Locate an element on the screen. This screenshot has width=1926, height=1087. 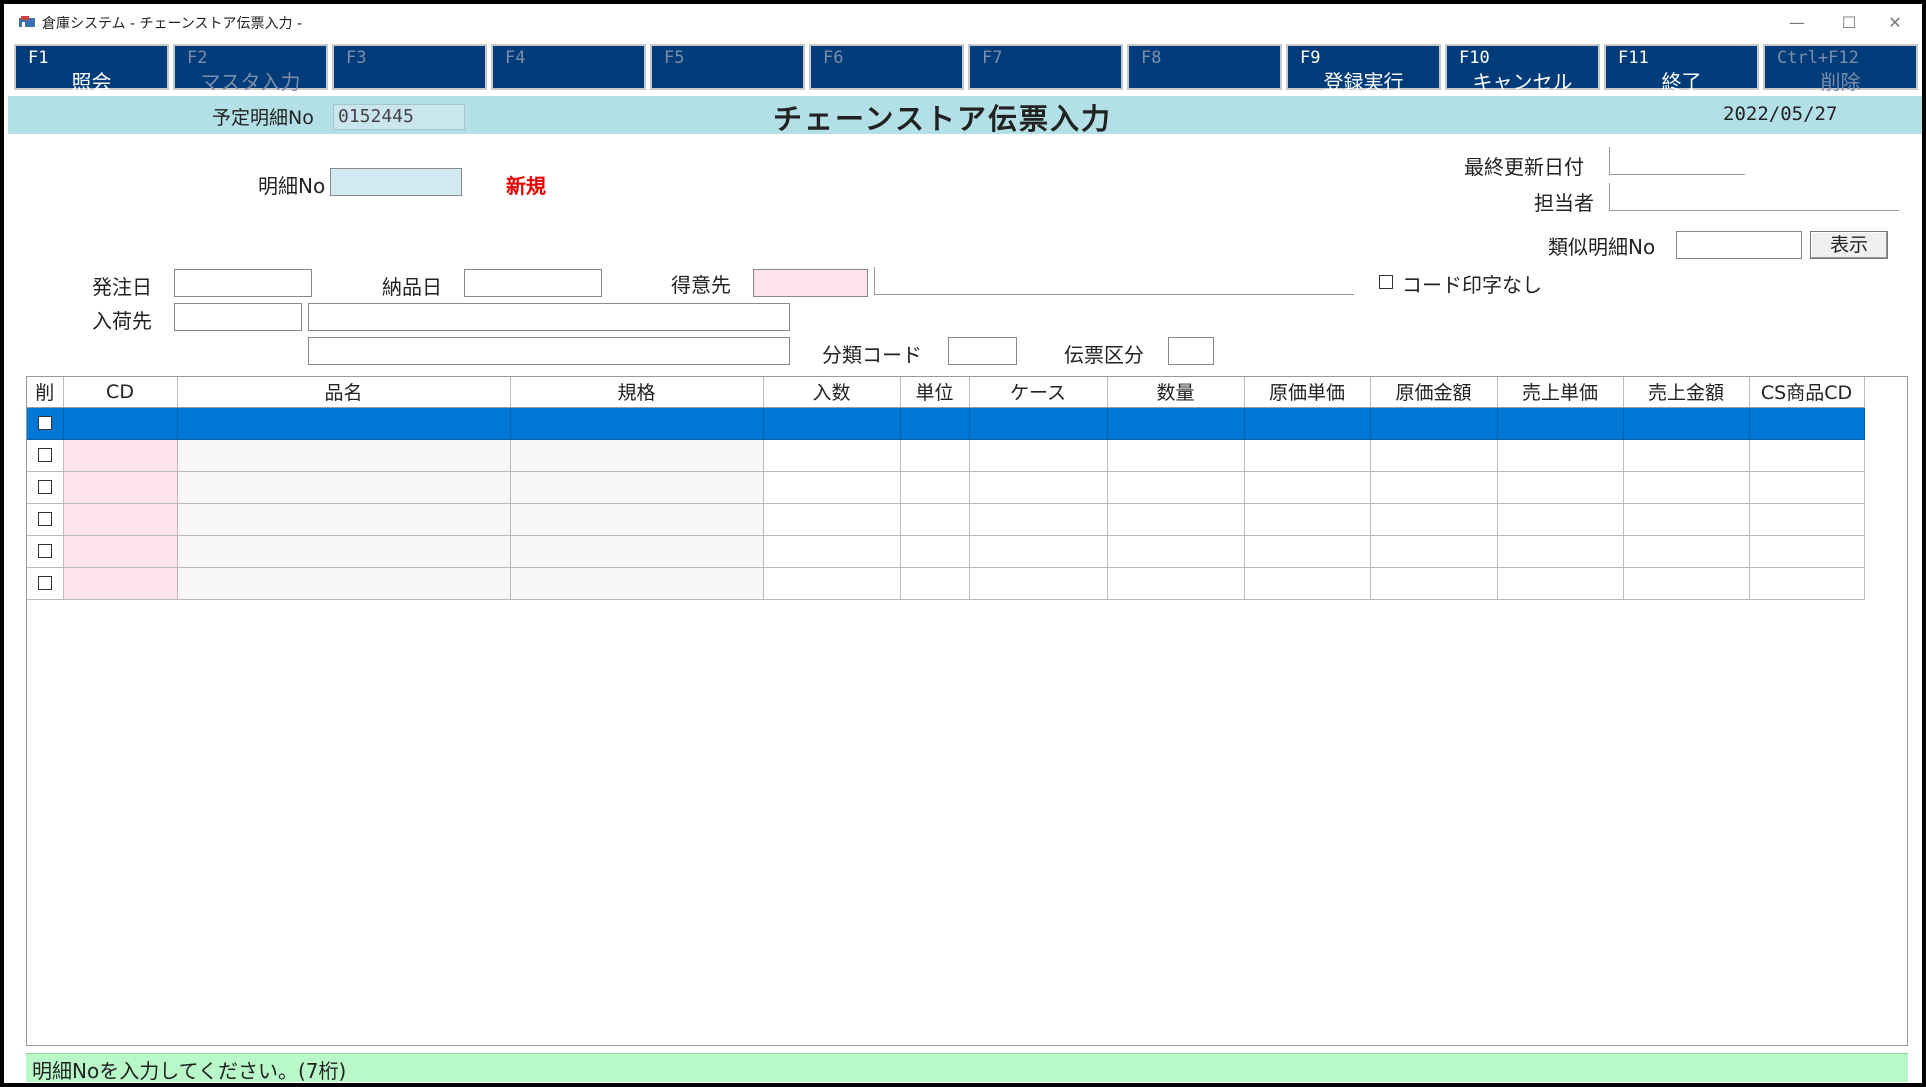
f7-button: F7 is located at coordinates (1045, 67).